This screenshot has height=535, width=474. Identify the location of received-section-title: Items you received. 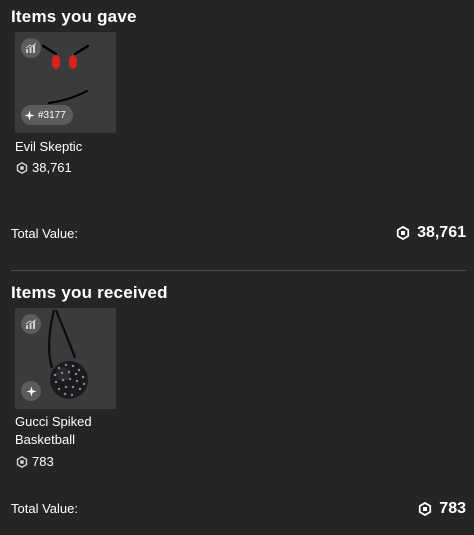
(89, 292).